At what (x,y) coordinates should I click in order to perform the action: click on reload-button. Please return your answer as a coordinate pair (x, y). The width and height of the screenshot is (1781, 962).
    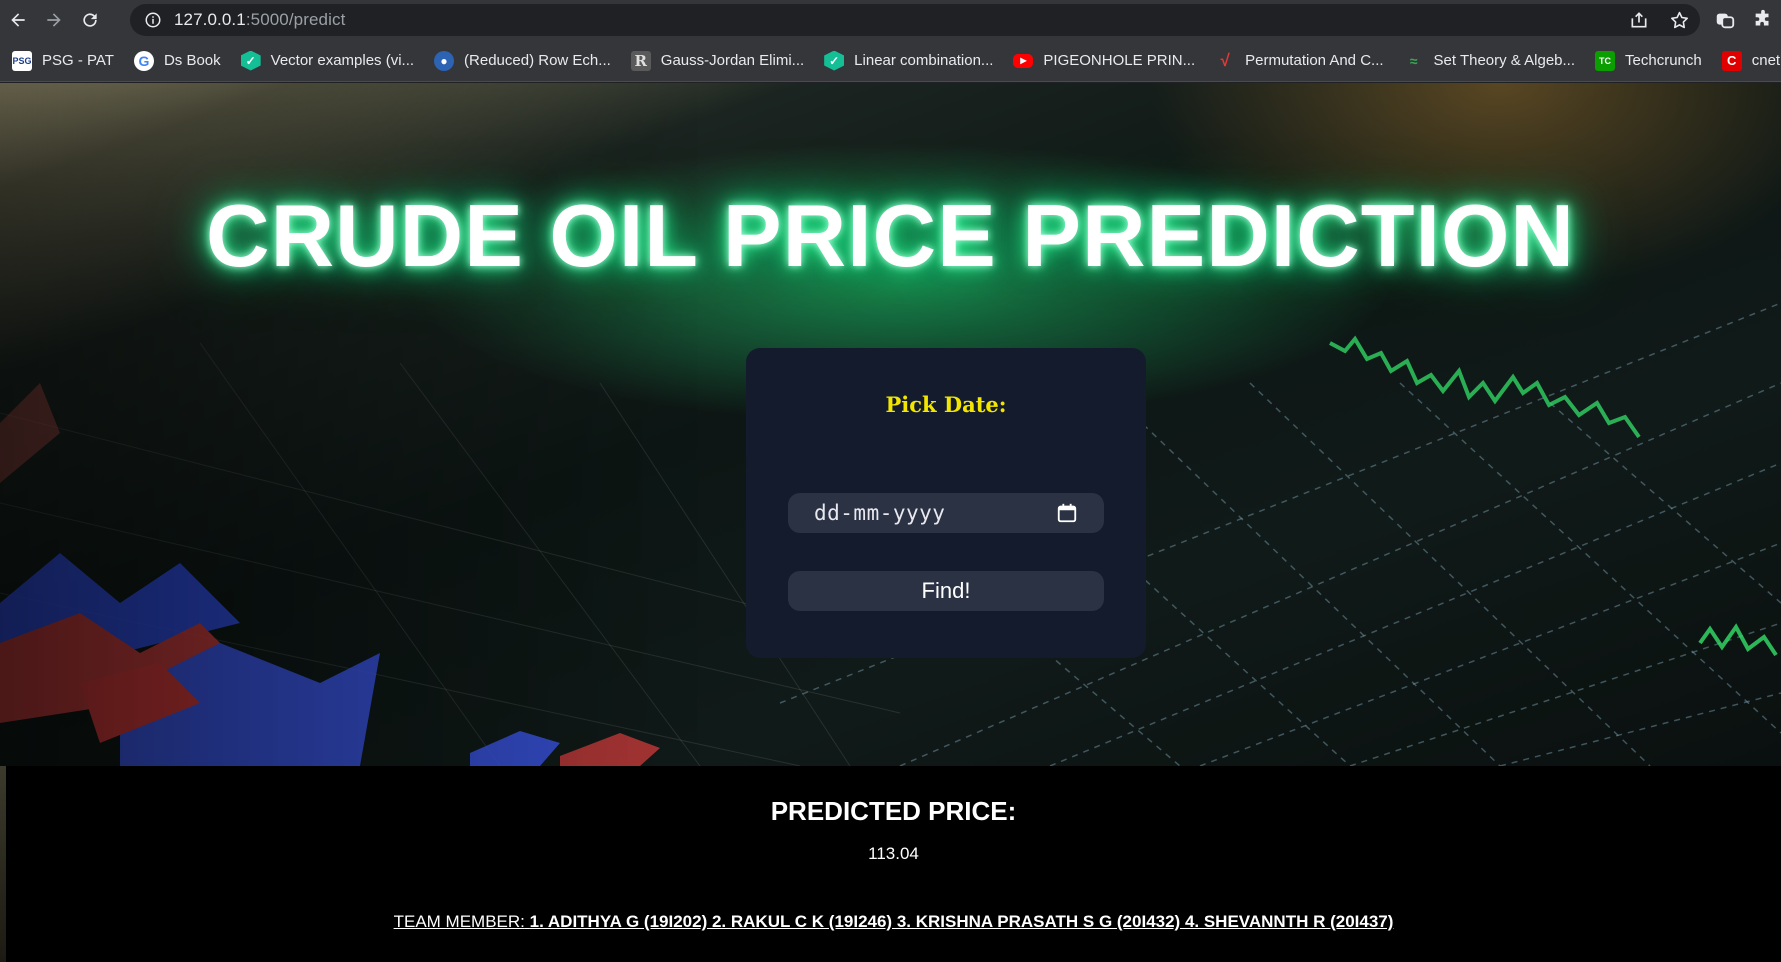
    Looking at the image, I should click on (90, 20).